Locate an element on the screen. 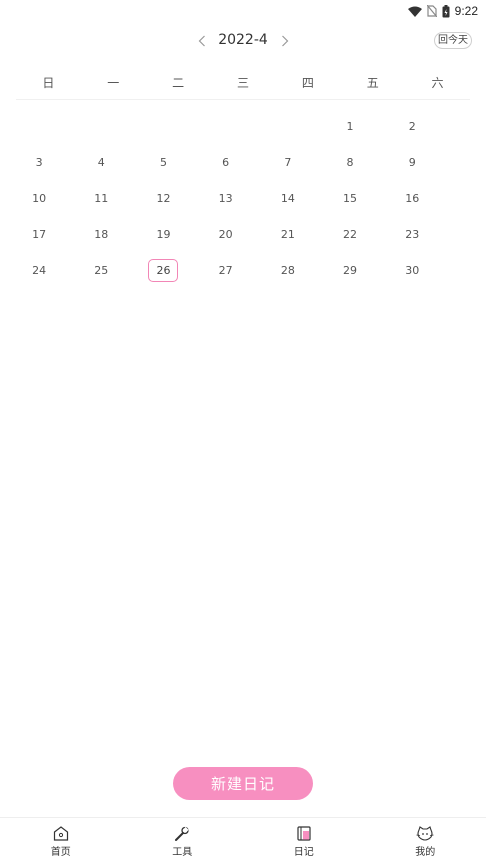 The height and width of the screenshot is (864, 486). new-diary-button: 新建日记 is located at coordinates (243, 783).